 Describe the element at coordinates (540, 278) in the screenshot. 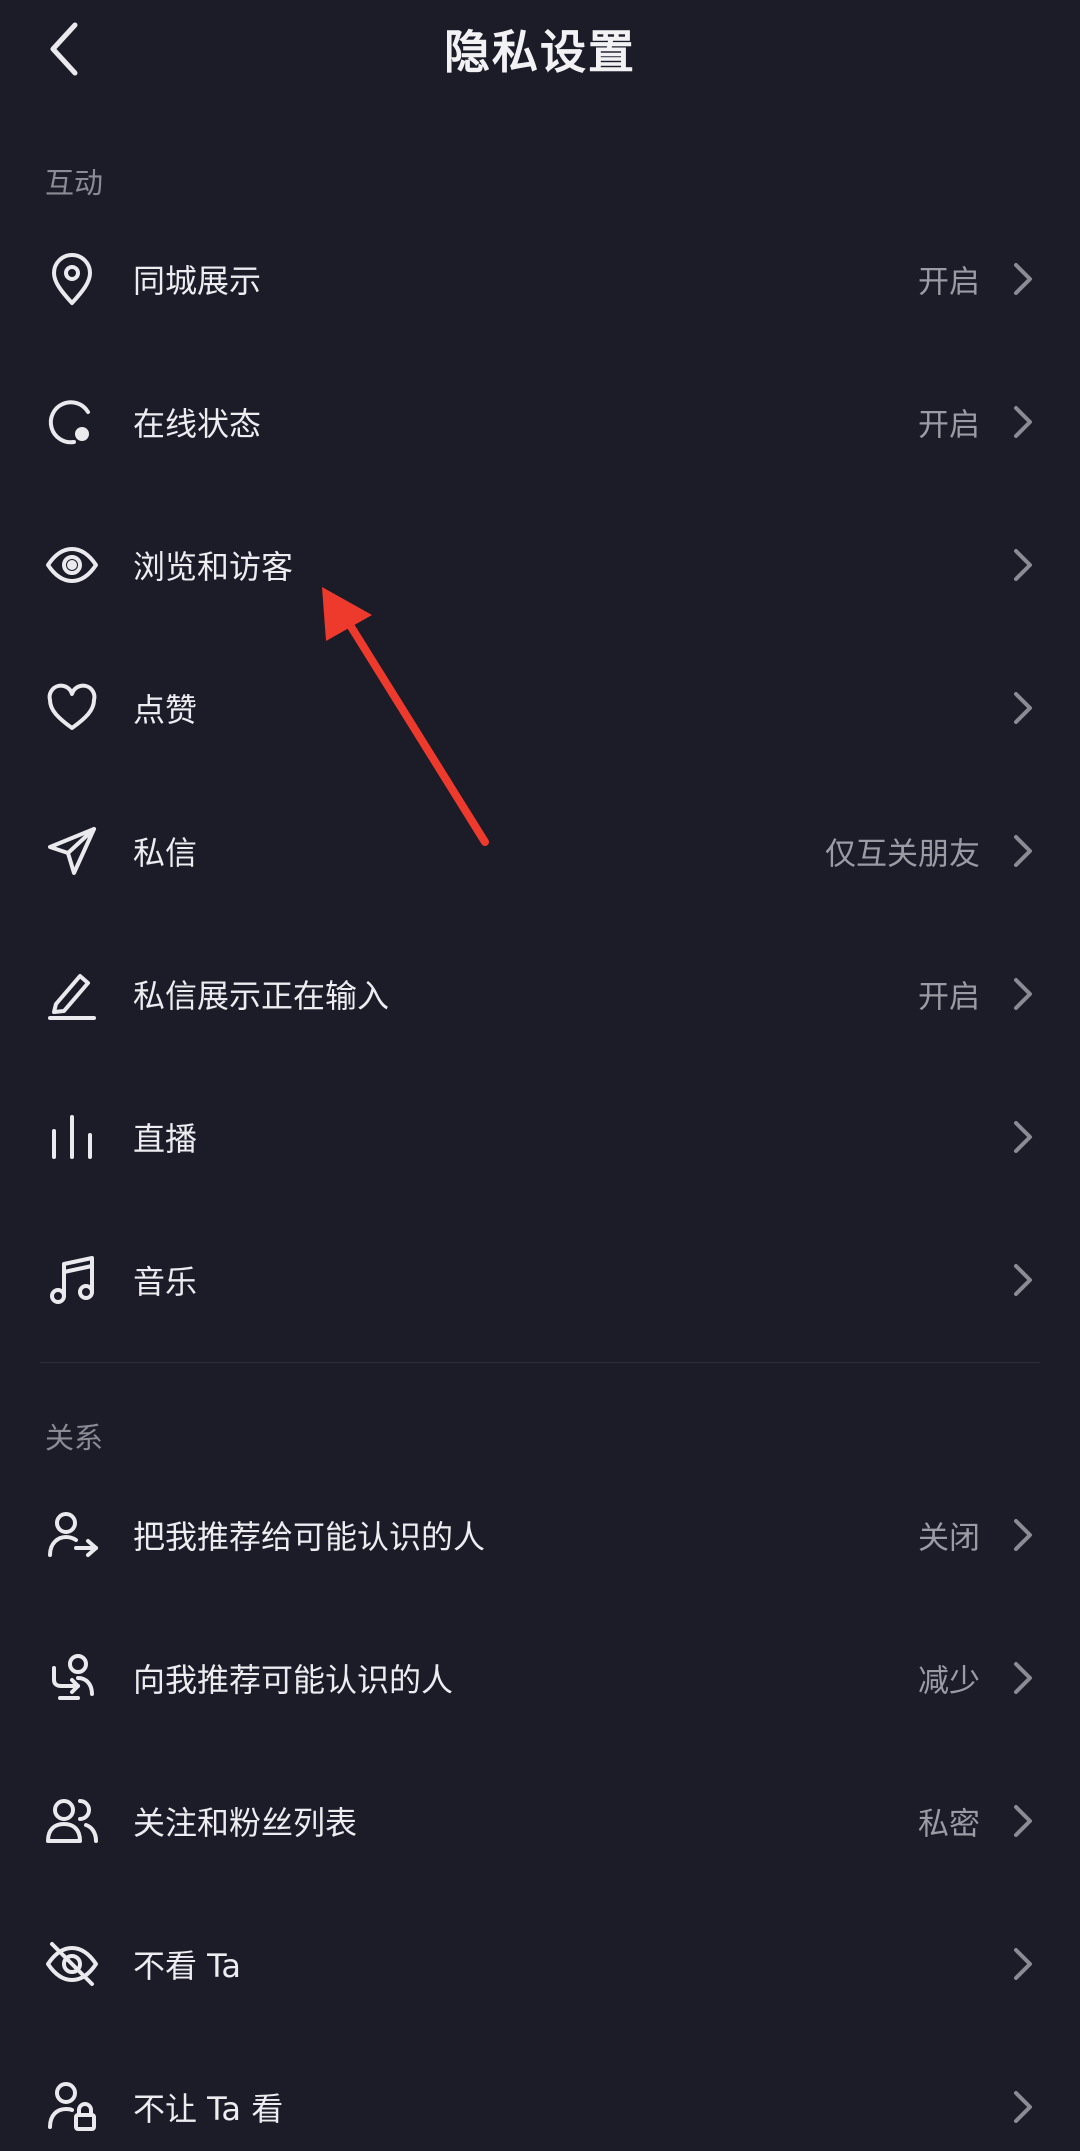

I see `row-location-display: 同城展示 开启` at that location.